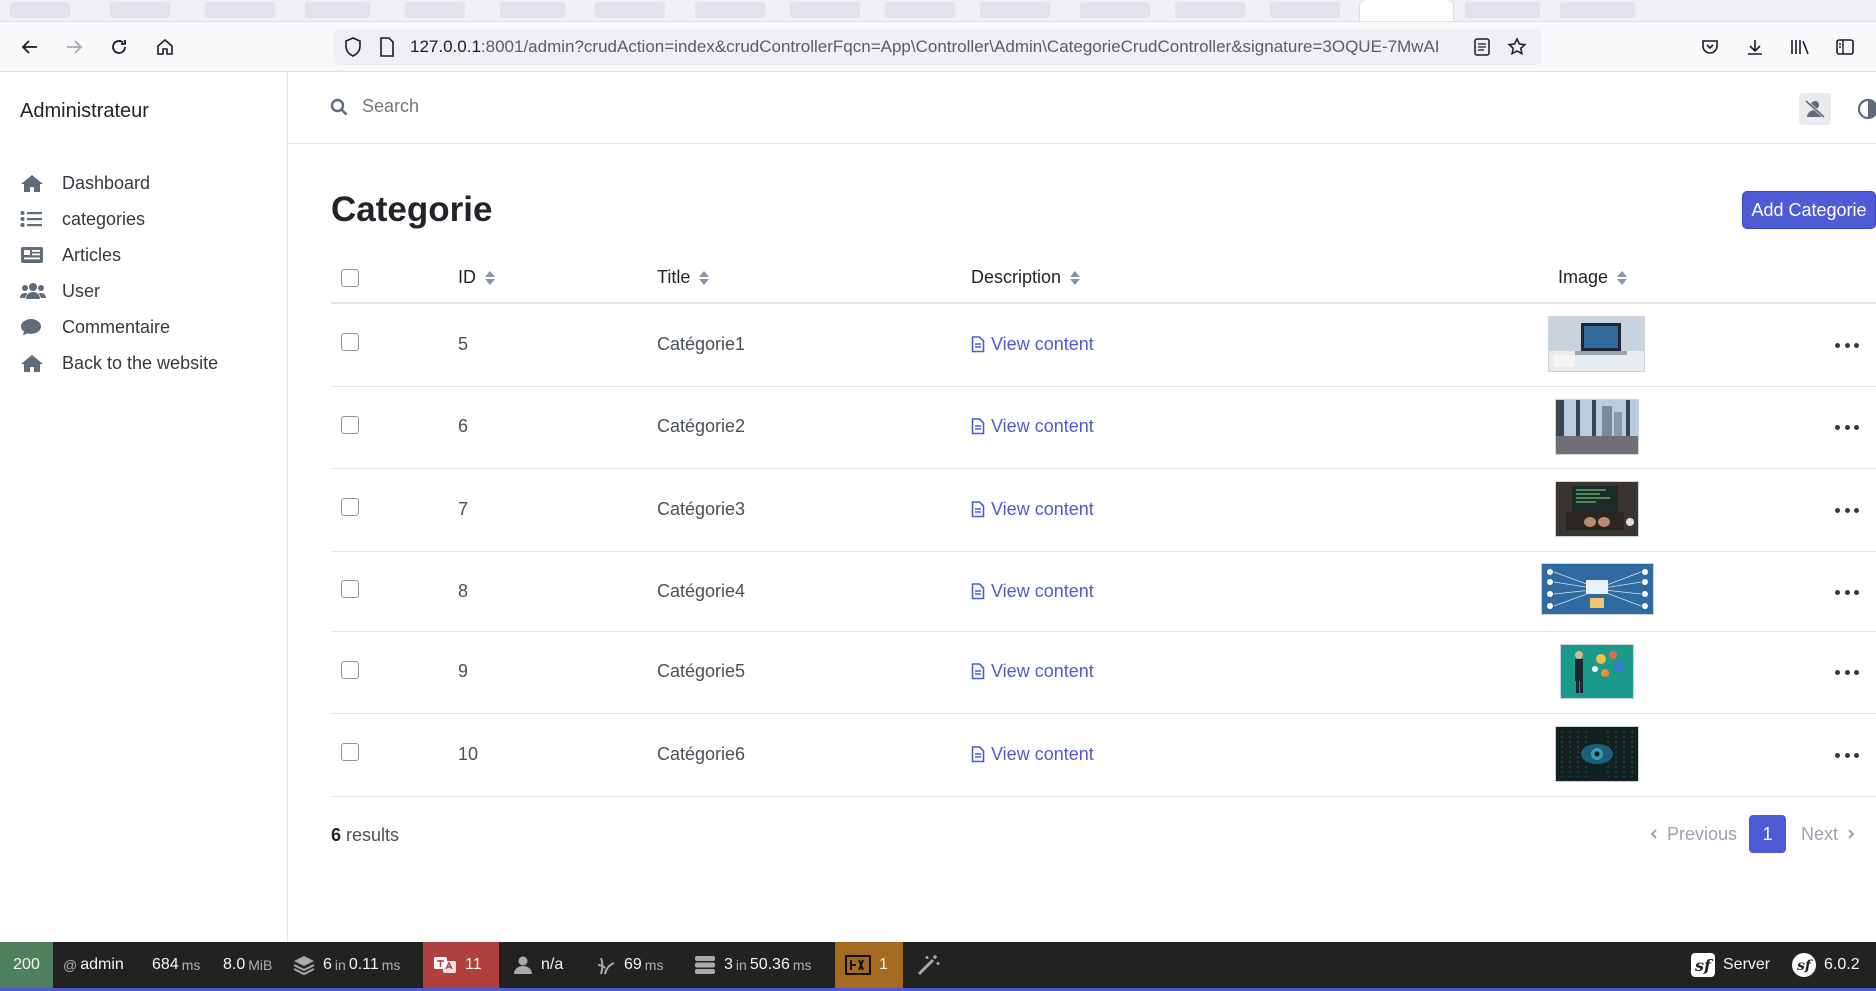  Describe the element at coordinates (1593, 277) in the screenshot. I see `column-header-image: Image` at that location.